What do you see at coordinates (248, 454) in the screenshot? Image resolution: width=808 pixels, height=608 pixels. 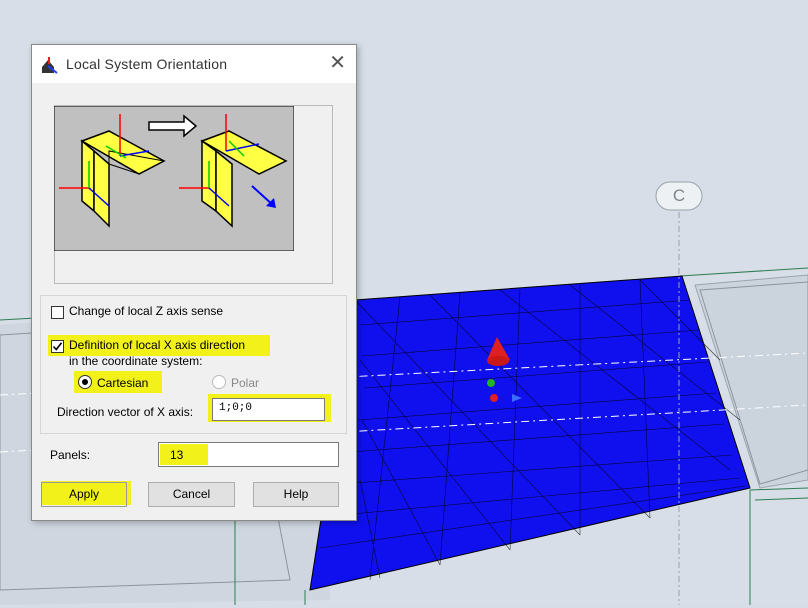 I see `panels-input: 13` at bounding box center [248, 454].